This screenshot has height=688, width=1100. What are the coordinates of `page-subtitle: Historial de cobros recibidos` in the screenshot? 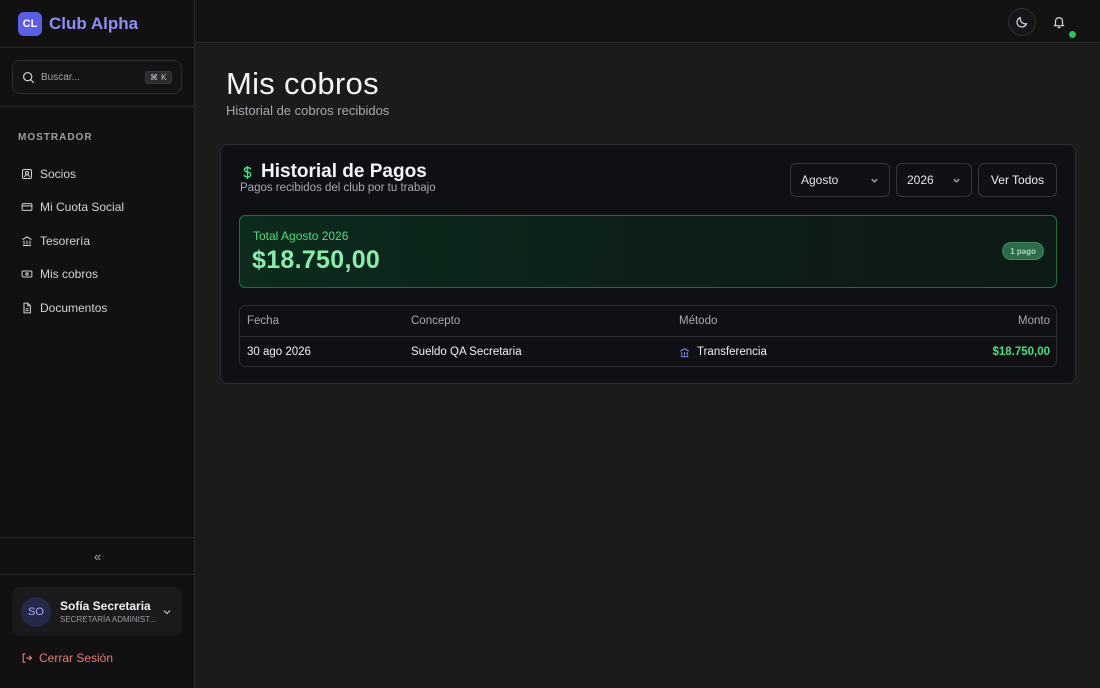 It's located at (308, 110).